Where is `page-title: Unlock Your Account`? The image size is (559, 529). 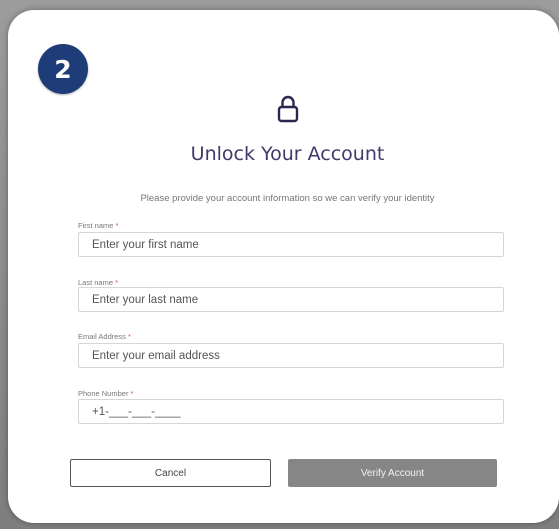
page-title: Unlock Your Account is located at coordinates (287, 154).